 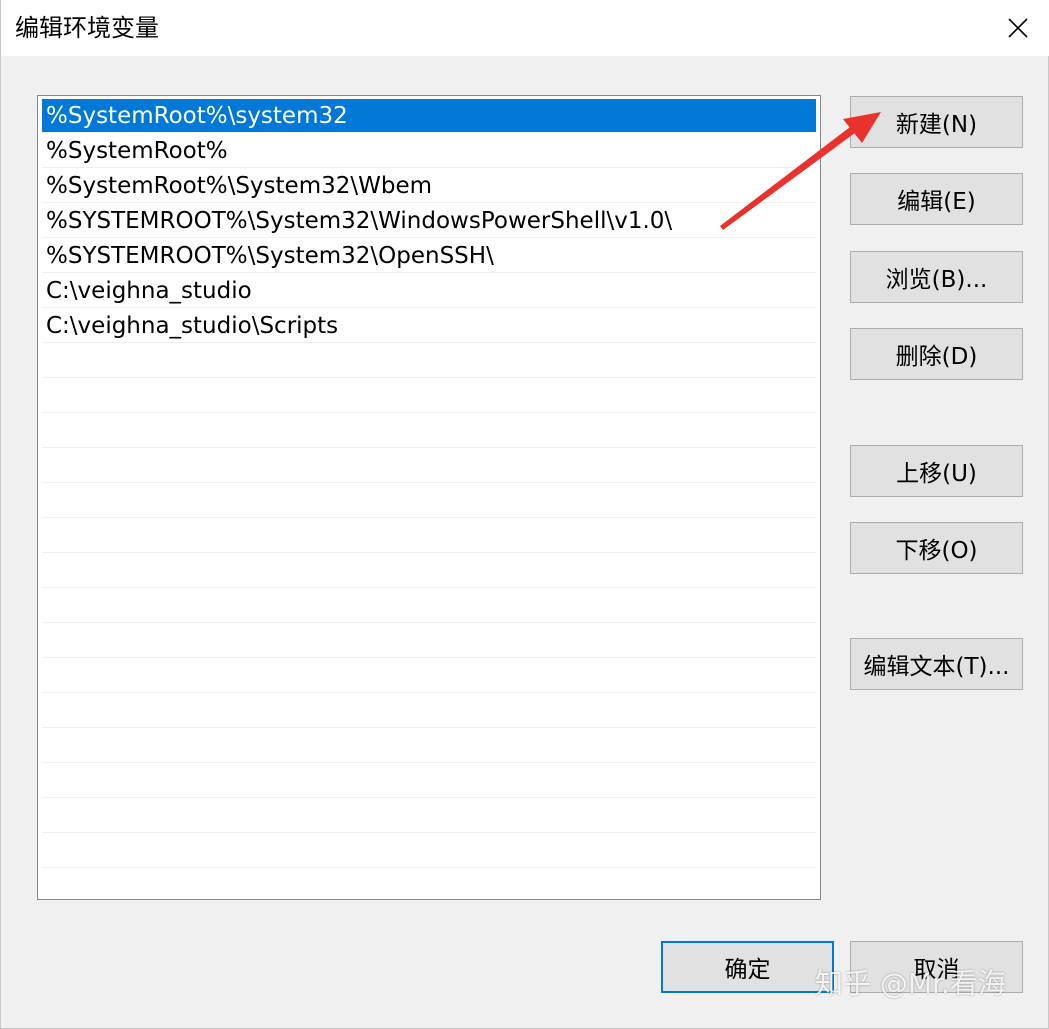 I want to click on path-list-item: %SYSTEMROOT%\System32\OpenSSH\, so click(x=429, y=256).